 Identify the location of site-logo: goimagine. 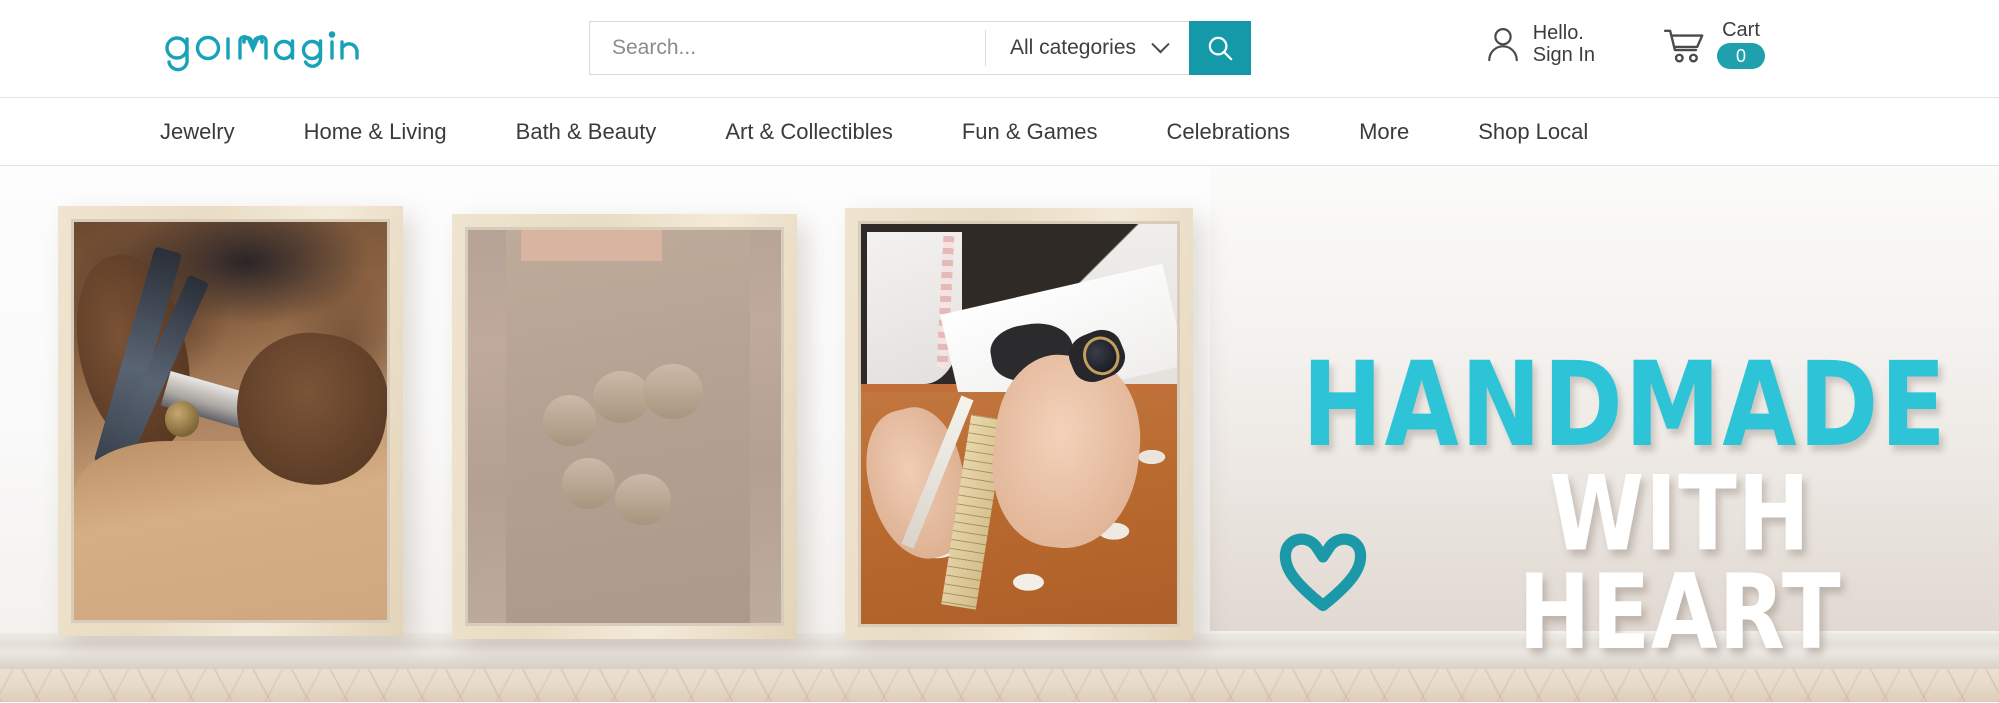
(260, 49).